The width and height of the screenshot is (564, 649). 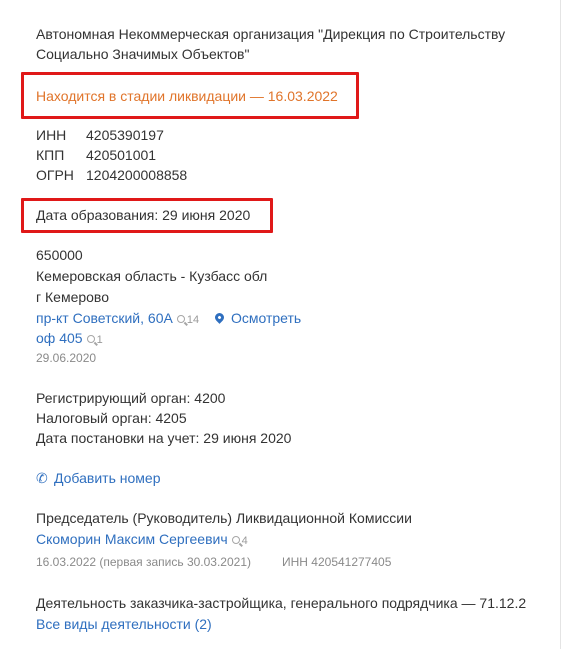 I want to click on head-count-badge: 4, so click(x=239, y=541).